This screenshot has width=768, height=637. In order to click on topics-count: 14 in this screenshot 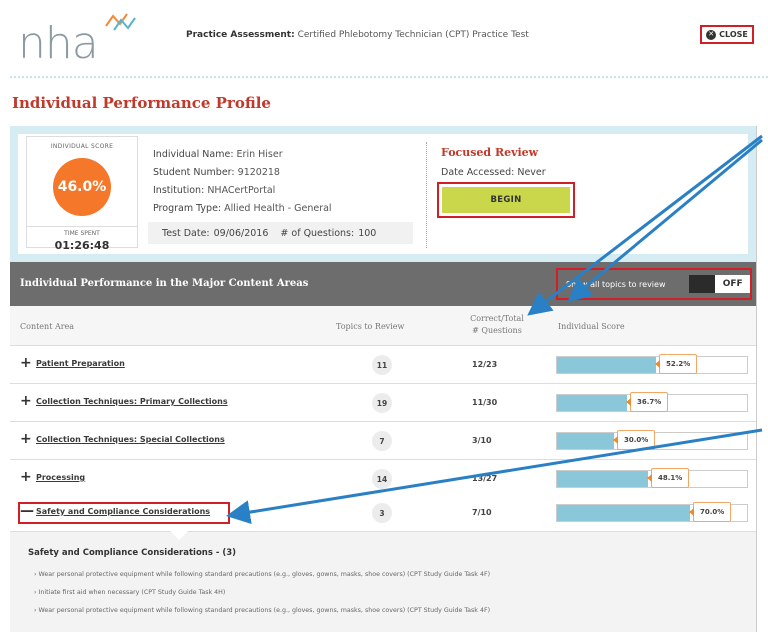, I will do `click(382, 479)`.